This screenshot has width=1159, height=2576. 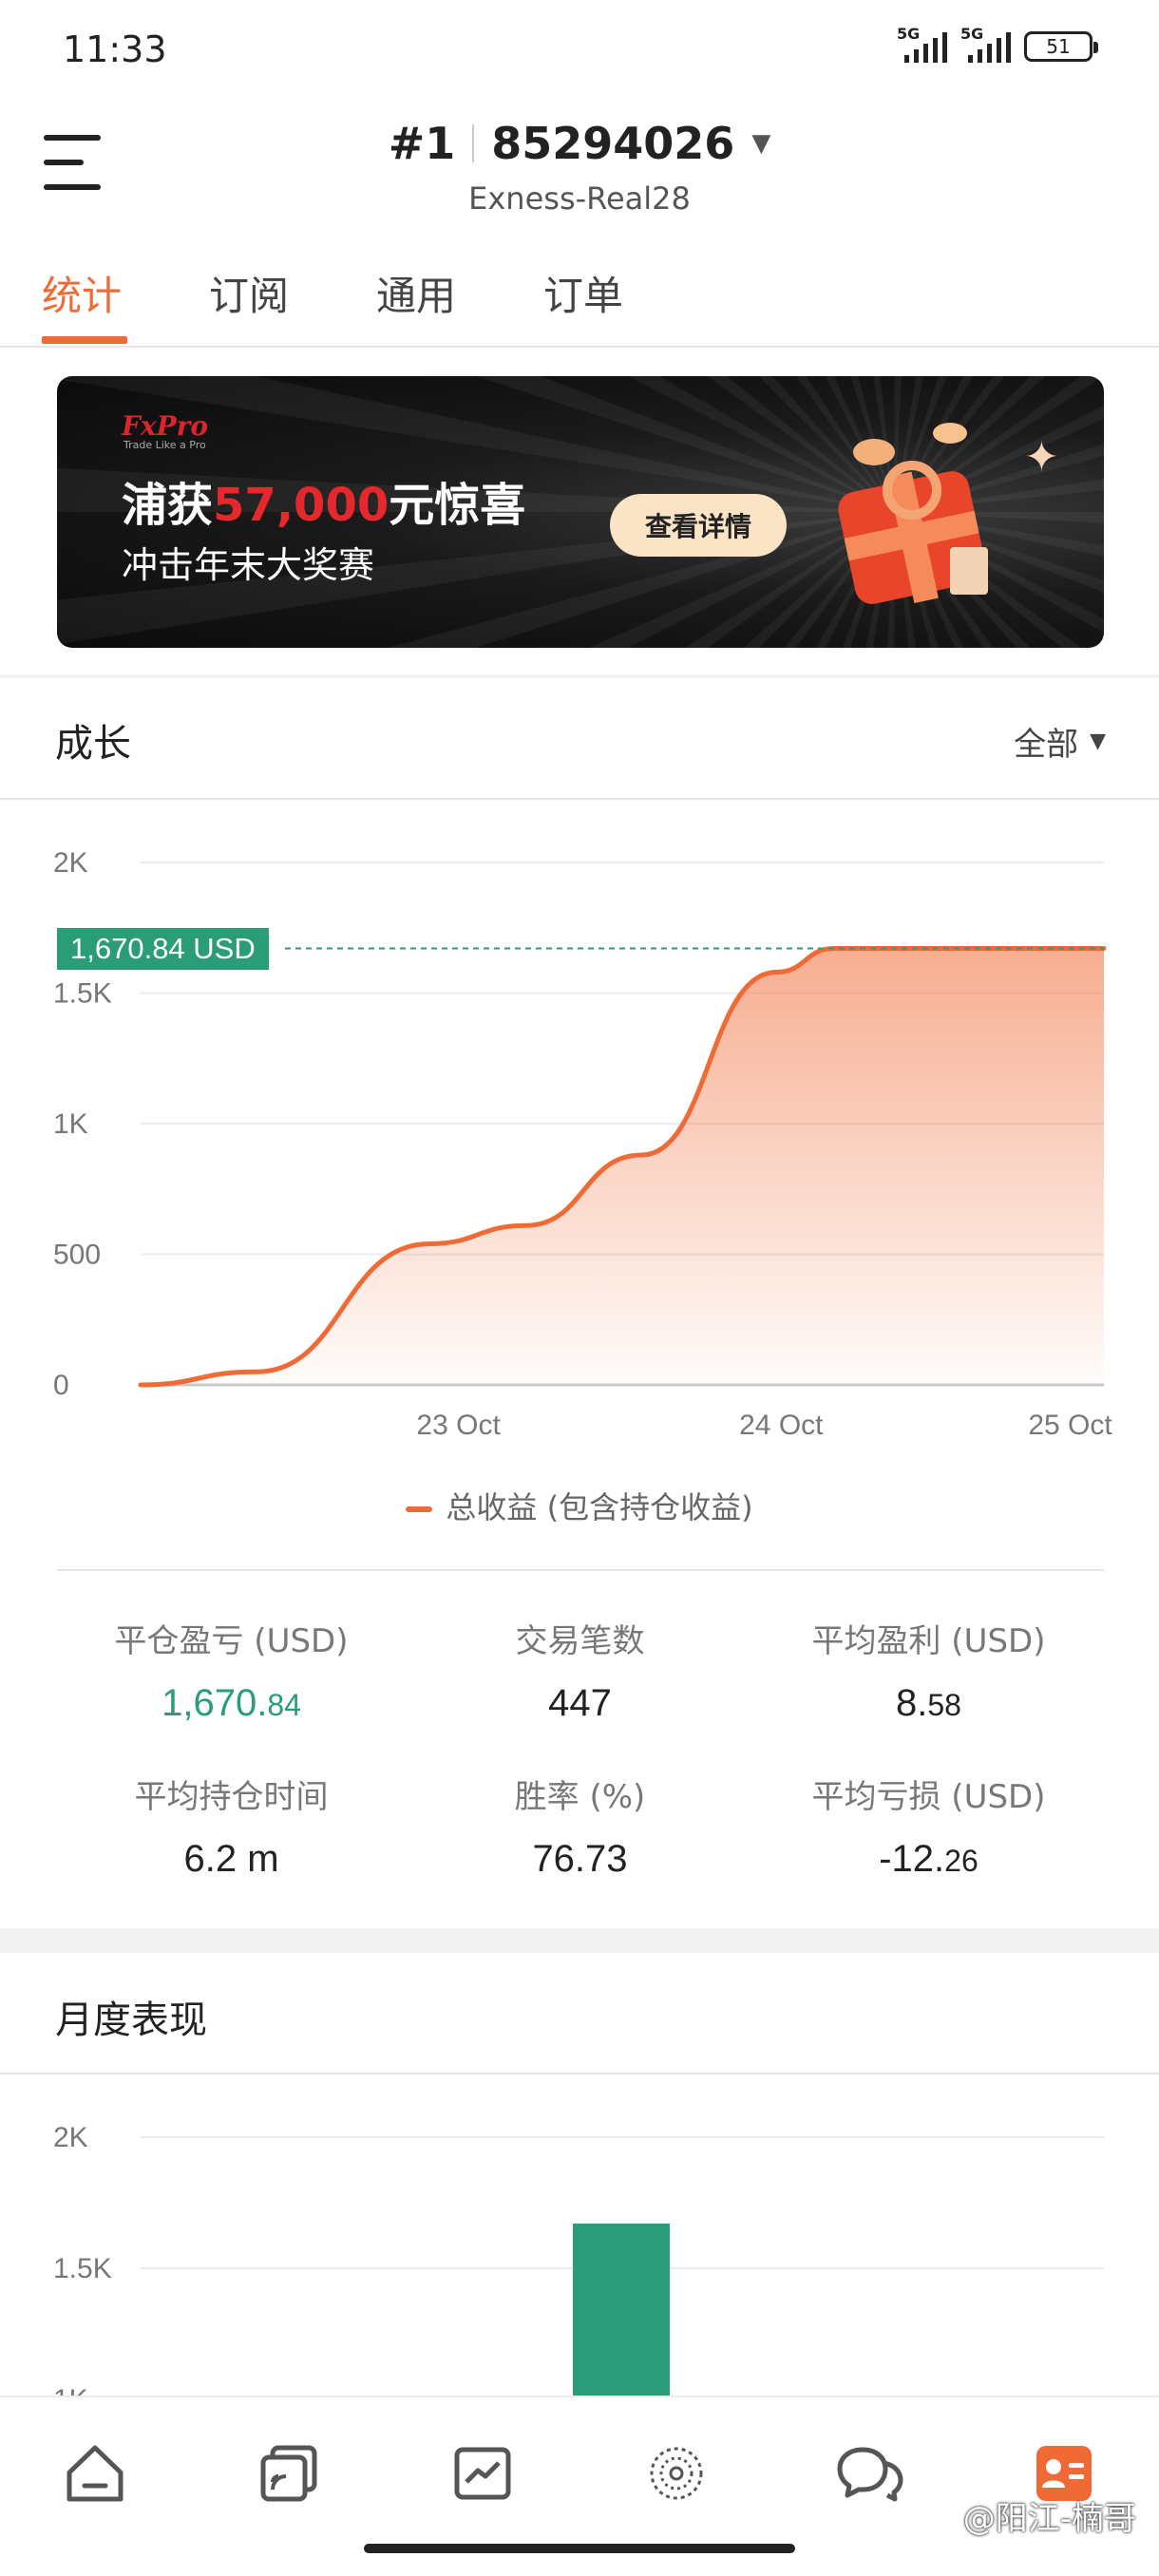 What do you see at coordinates (580, 1826) in the screenshot?
I see `stat-win-rate: 胜率 (%) 76.73` at bounding box center [580, 1826].